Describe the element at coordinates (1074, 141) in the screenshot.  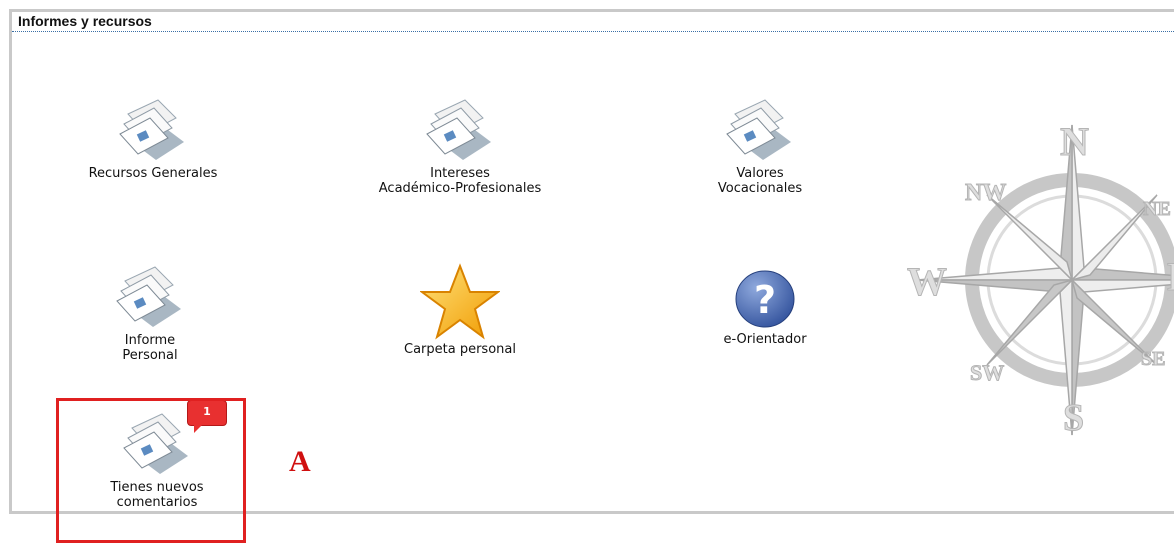
I see `compass-label-n: N` at that location.